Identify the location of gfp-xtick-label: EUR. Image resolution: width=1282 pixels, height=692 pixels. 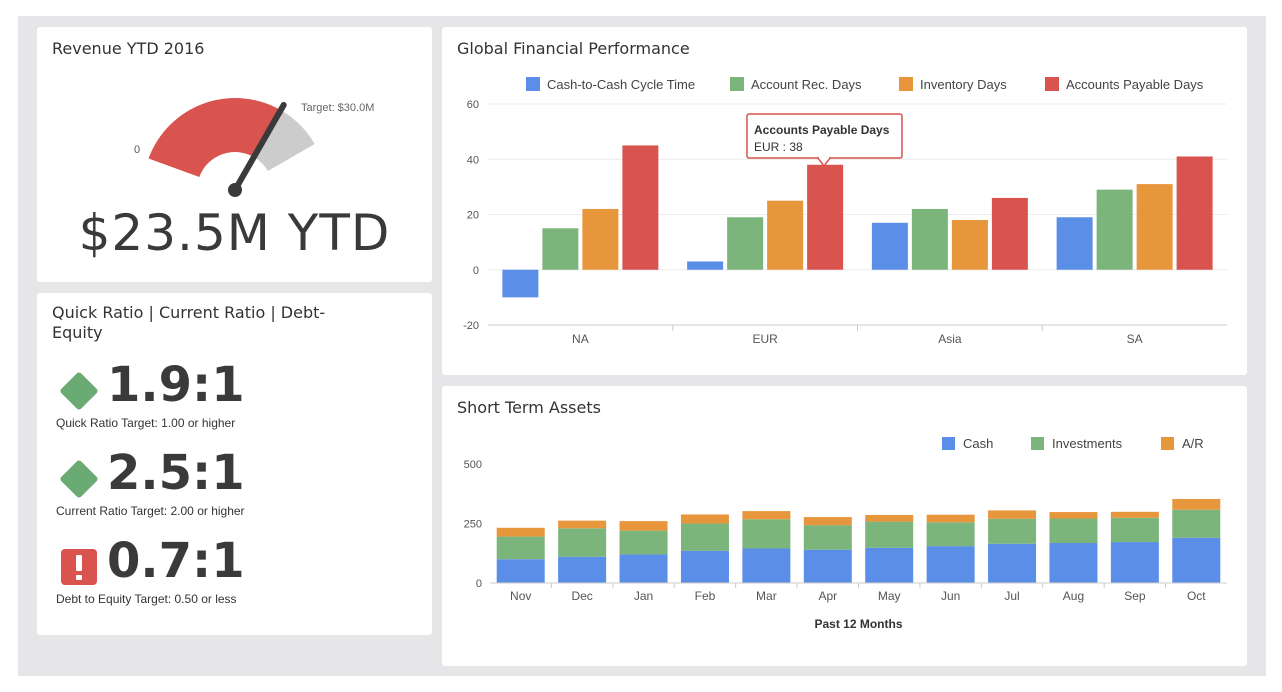
(765, 339).